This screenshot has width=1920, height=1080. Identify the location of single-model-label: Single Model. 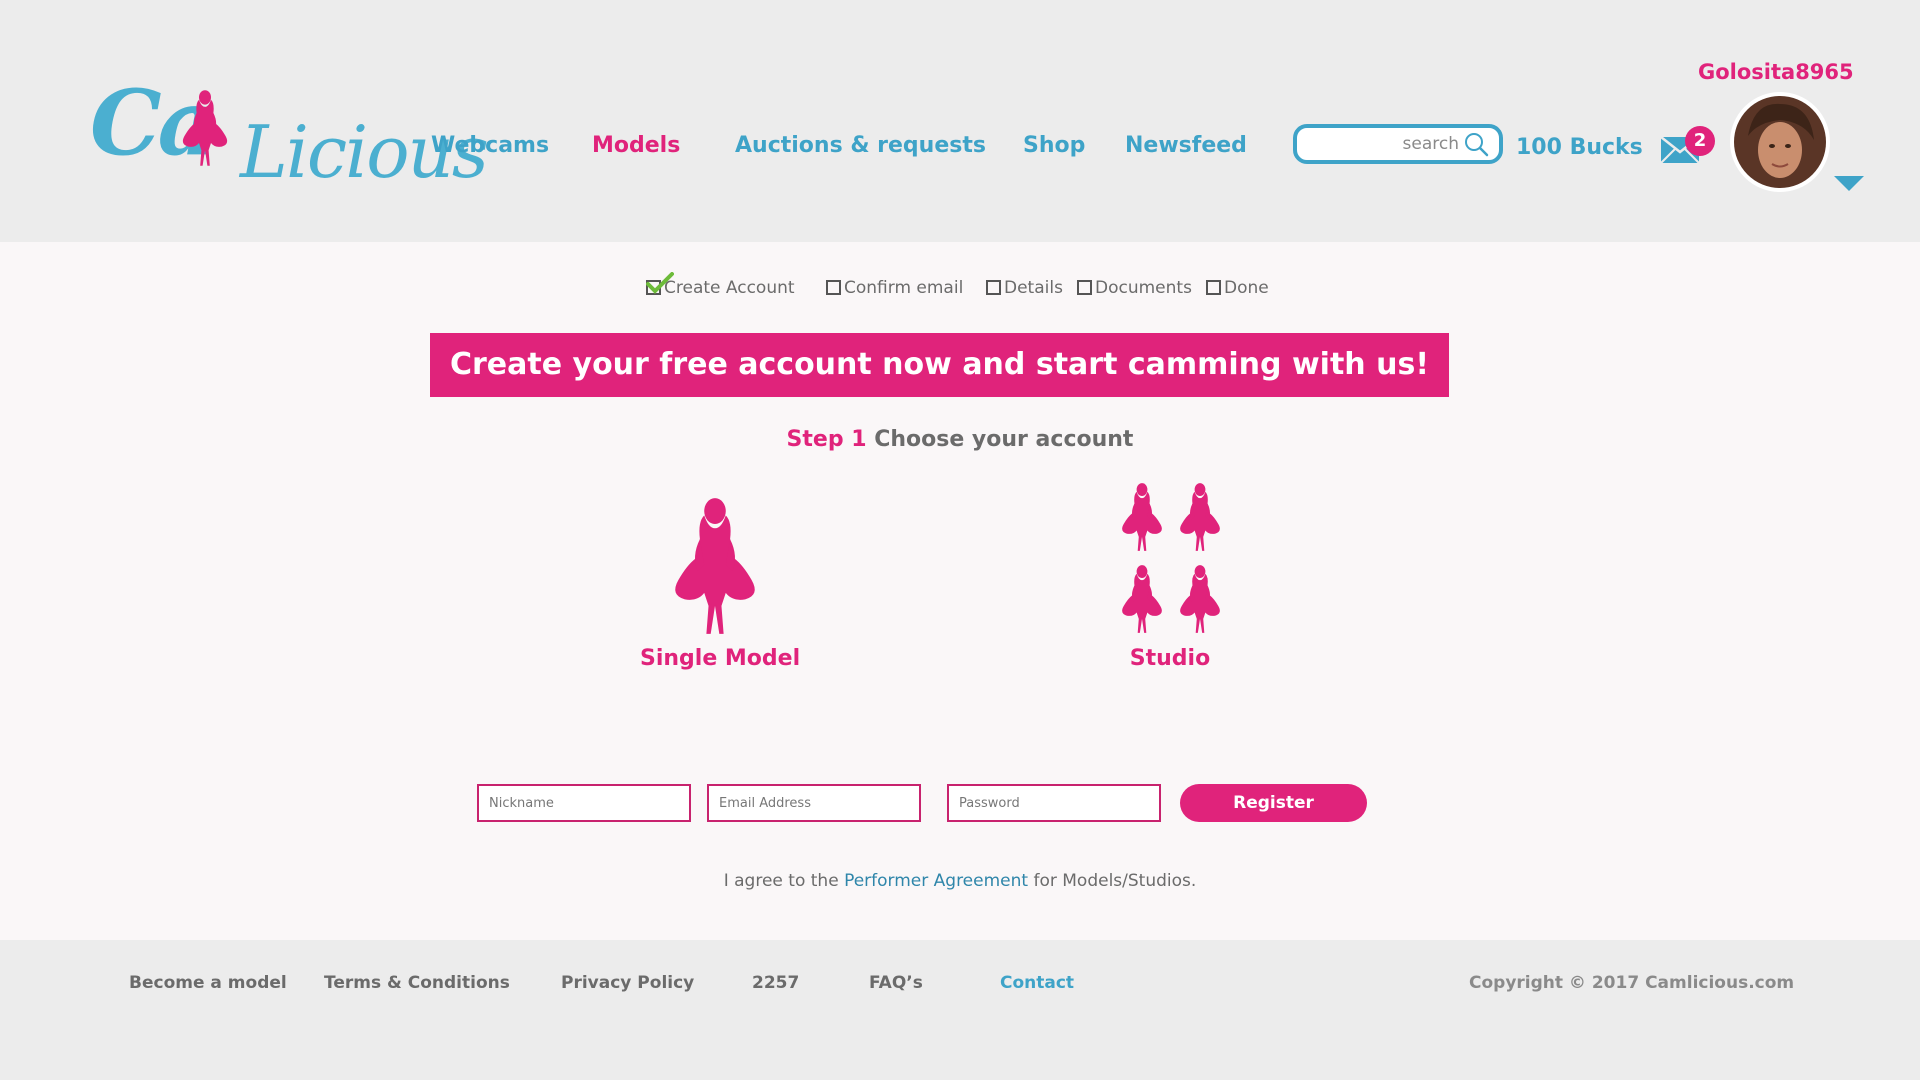
(720, 658).